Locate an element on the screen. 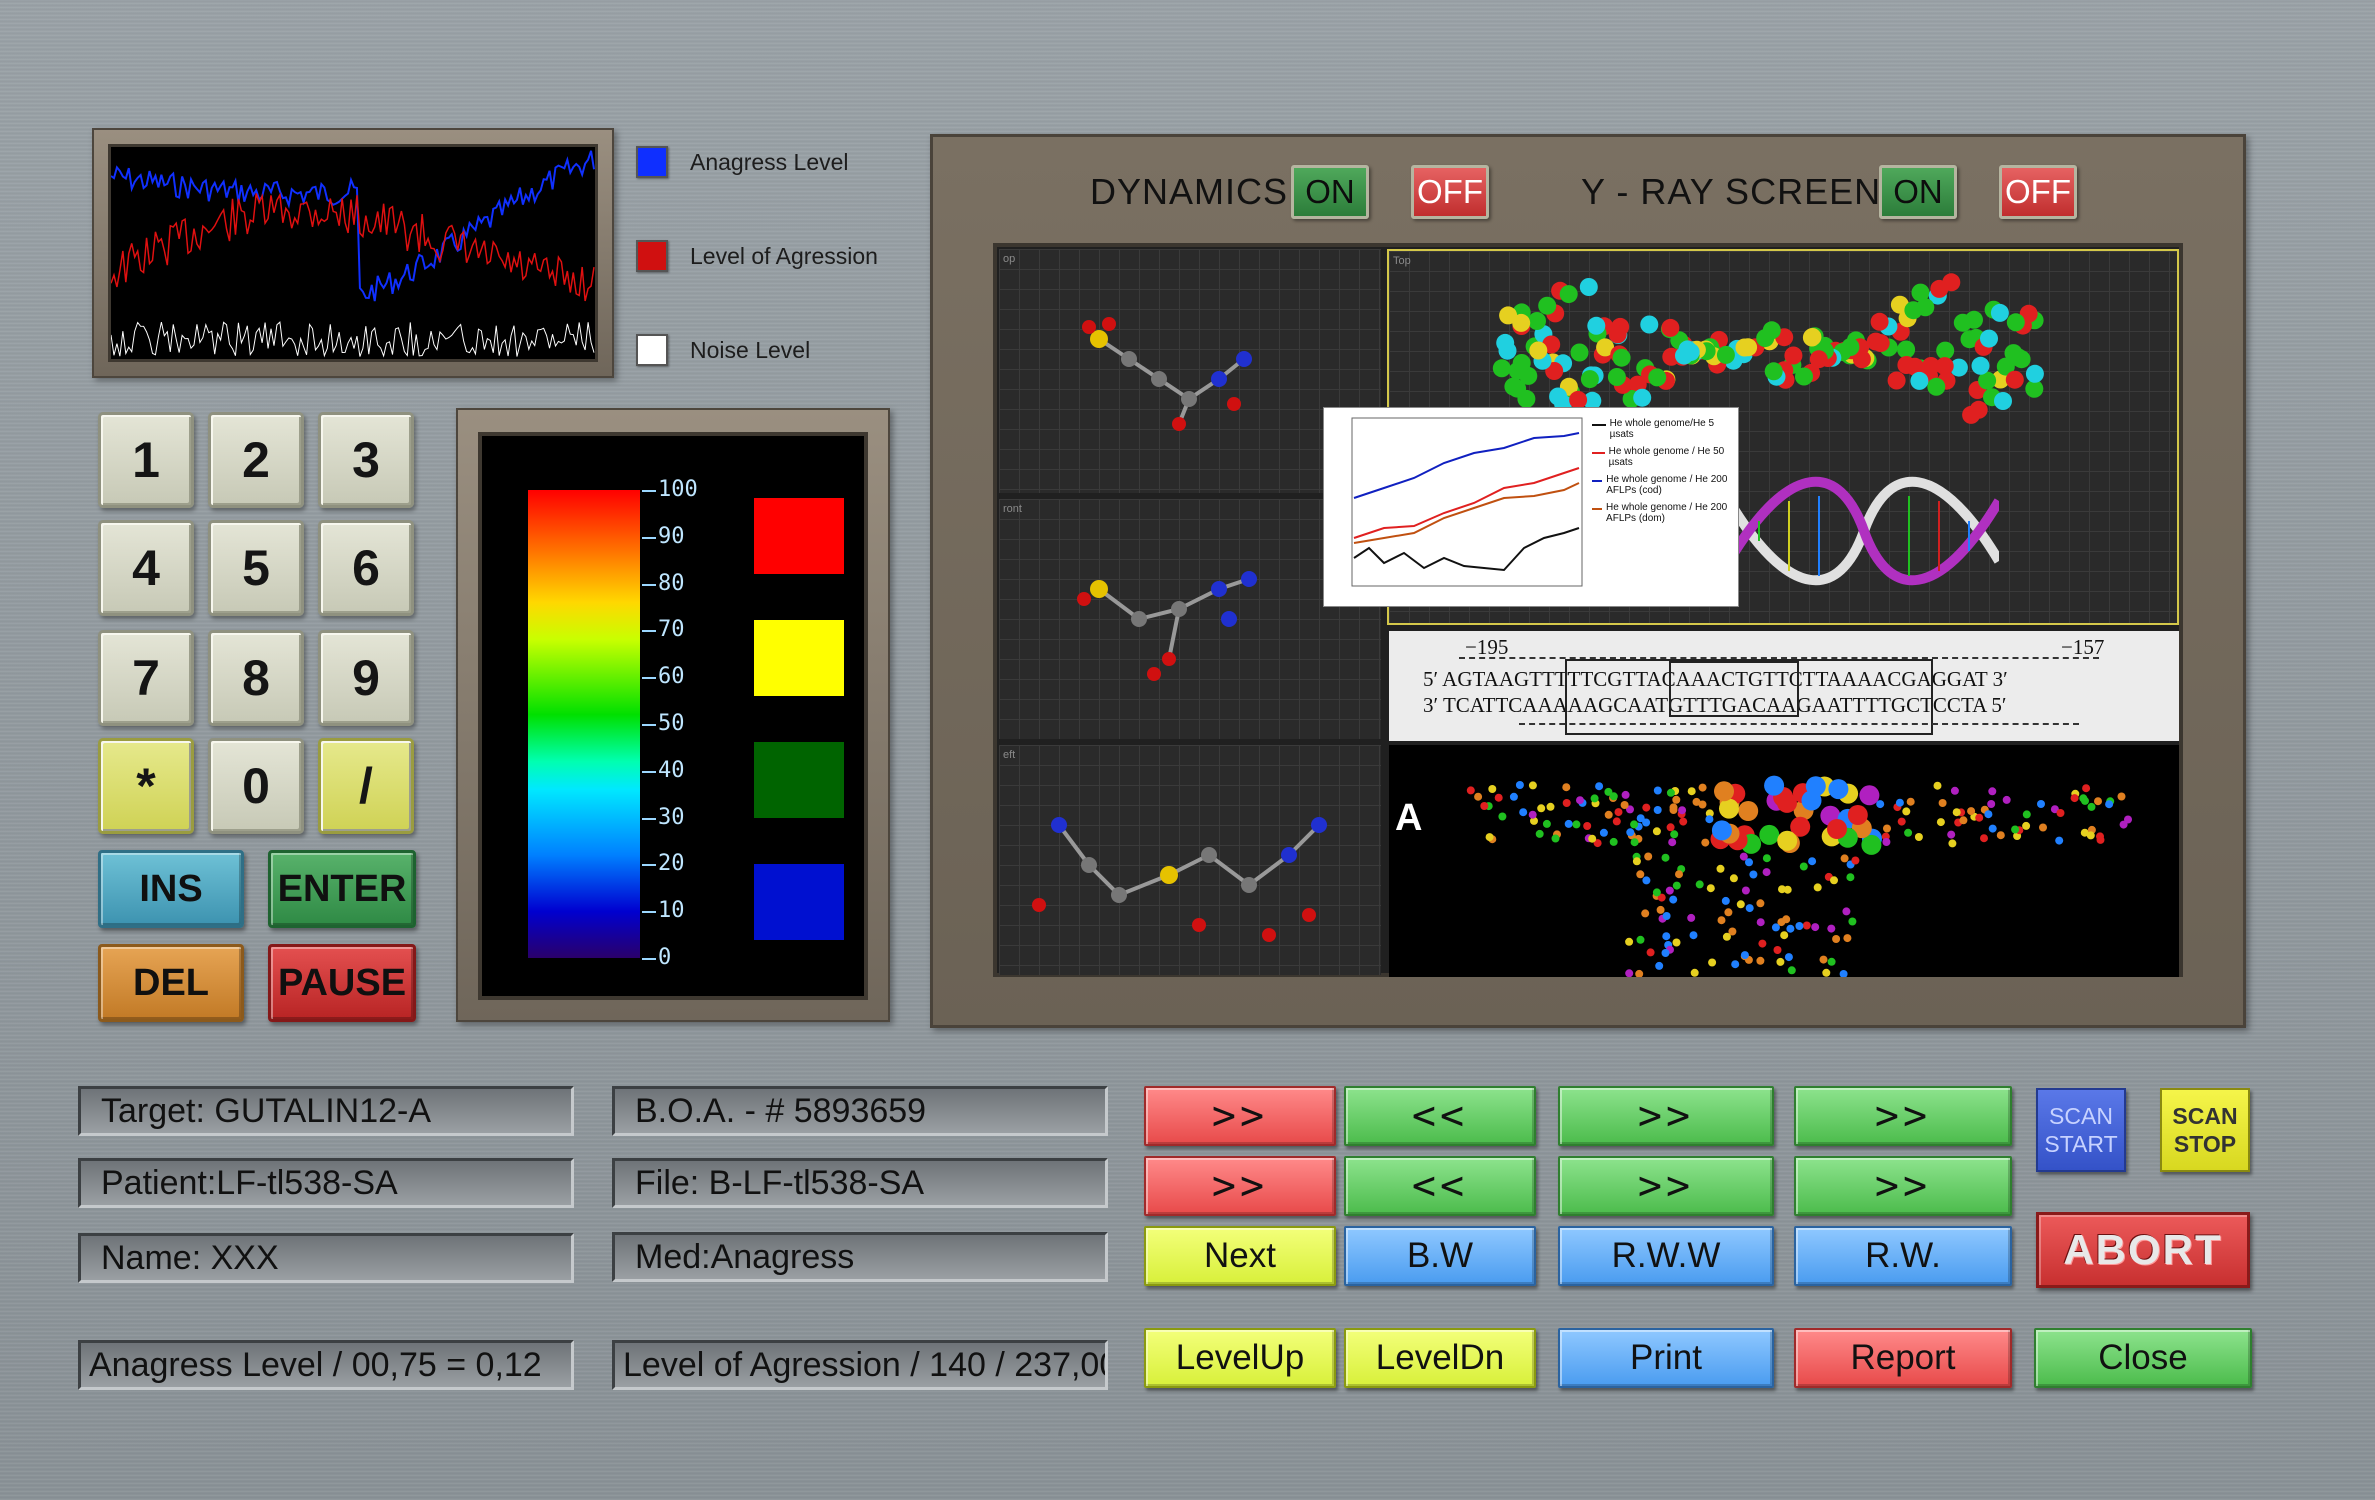 The height and width of the screenshot is (1500, 2375). key-3: 3 is located at coordinates (366, 460).